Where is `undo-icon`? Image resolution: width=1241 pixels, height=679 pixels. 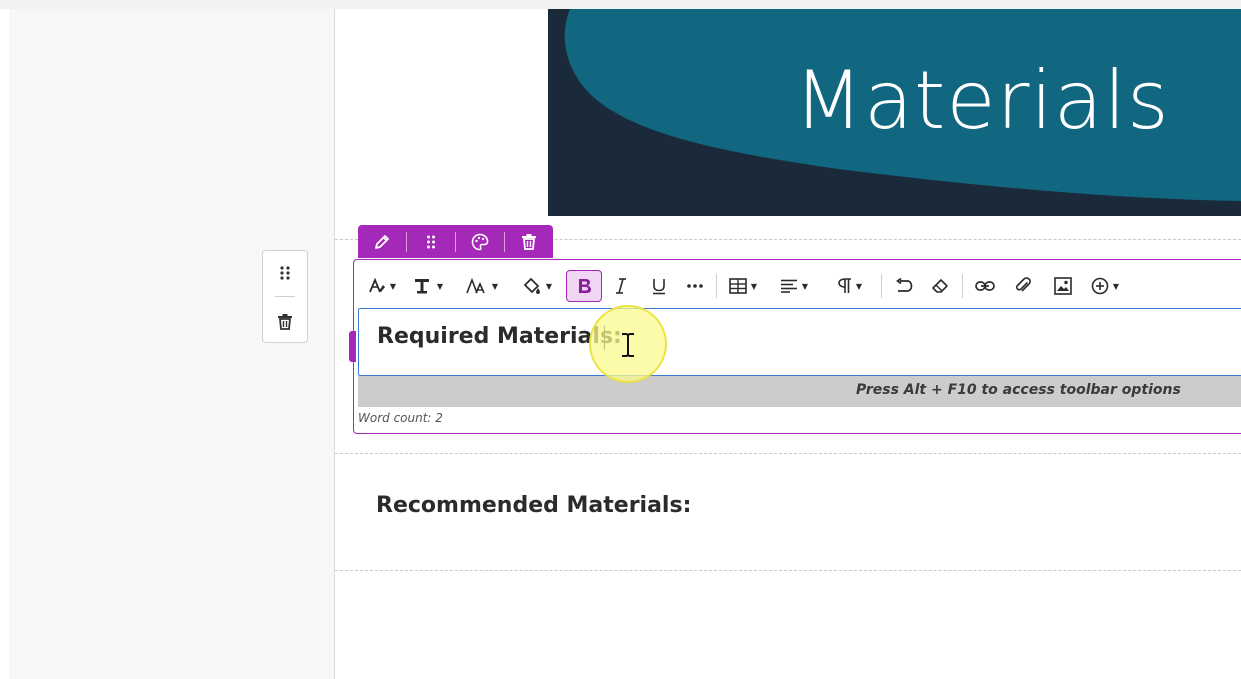
undo-icon is located at coordinates (904, 285).